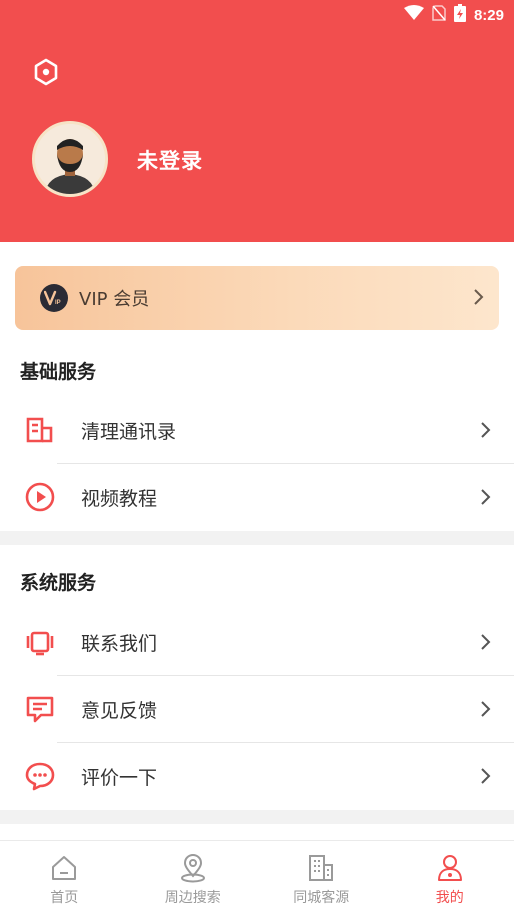  I want to click on vip-badge-icon: IP, so click(54, 298).